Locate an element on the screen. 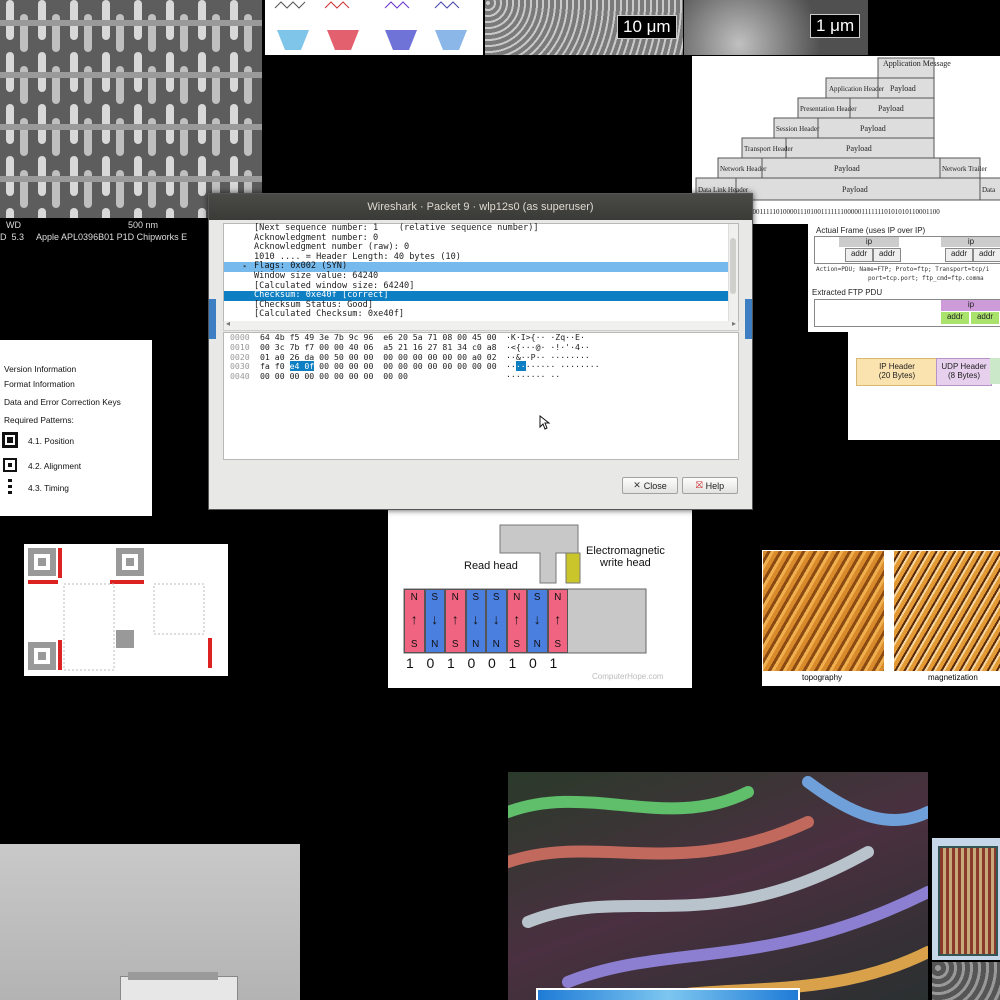  grey-texture is located at coordinates (966, 981).